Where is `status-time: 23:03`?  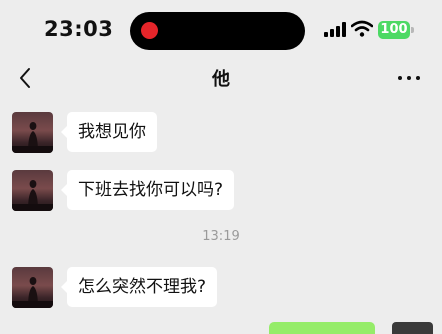
status-time: 23:03 is located at coordinates (79, 29).